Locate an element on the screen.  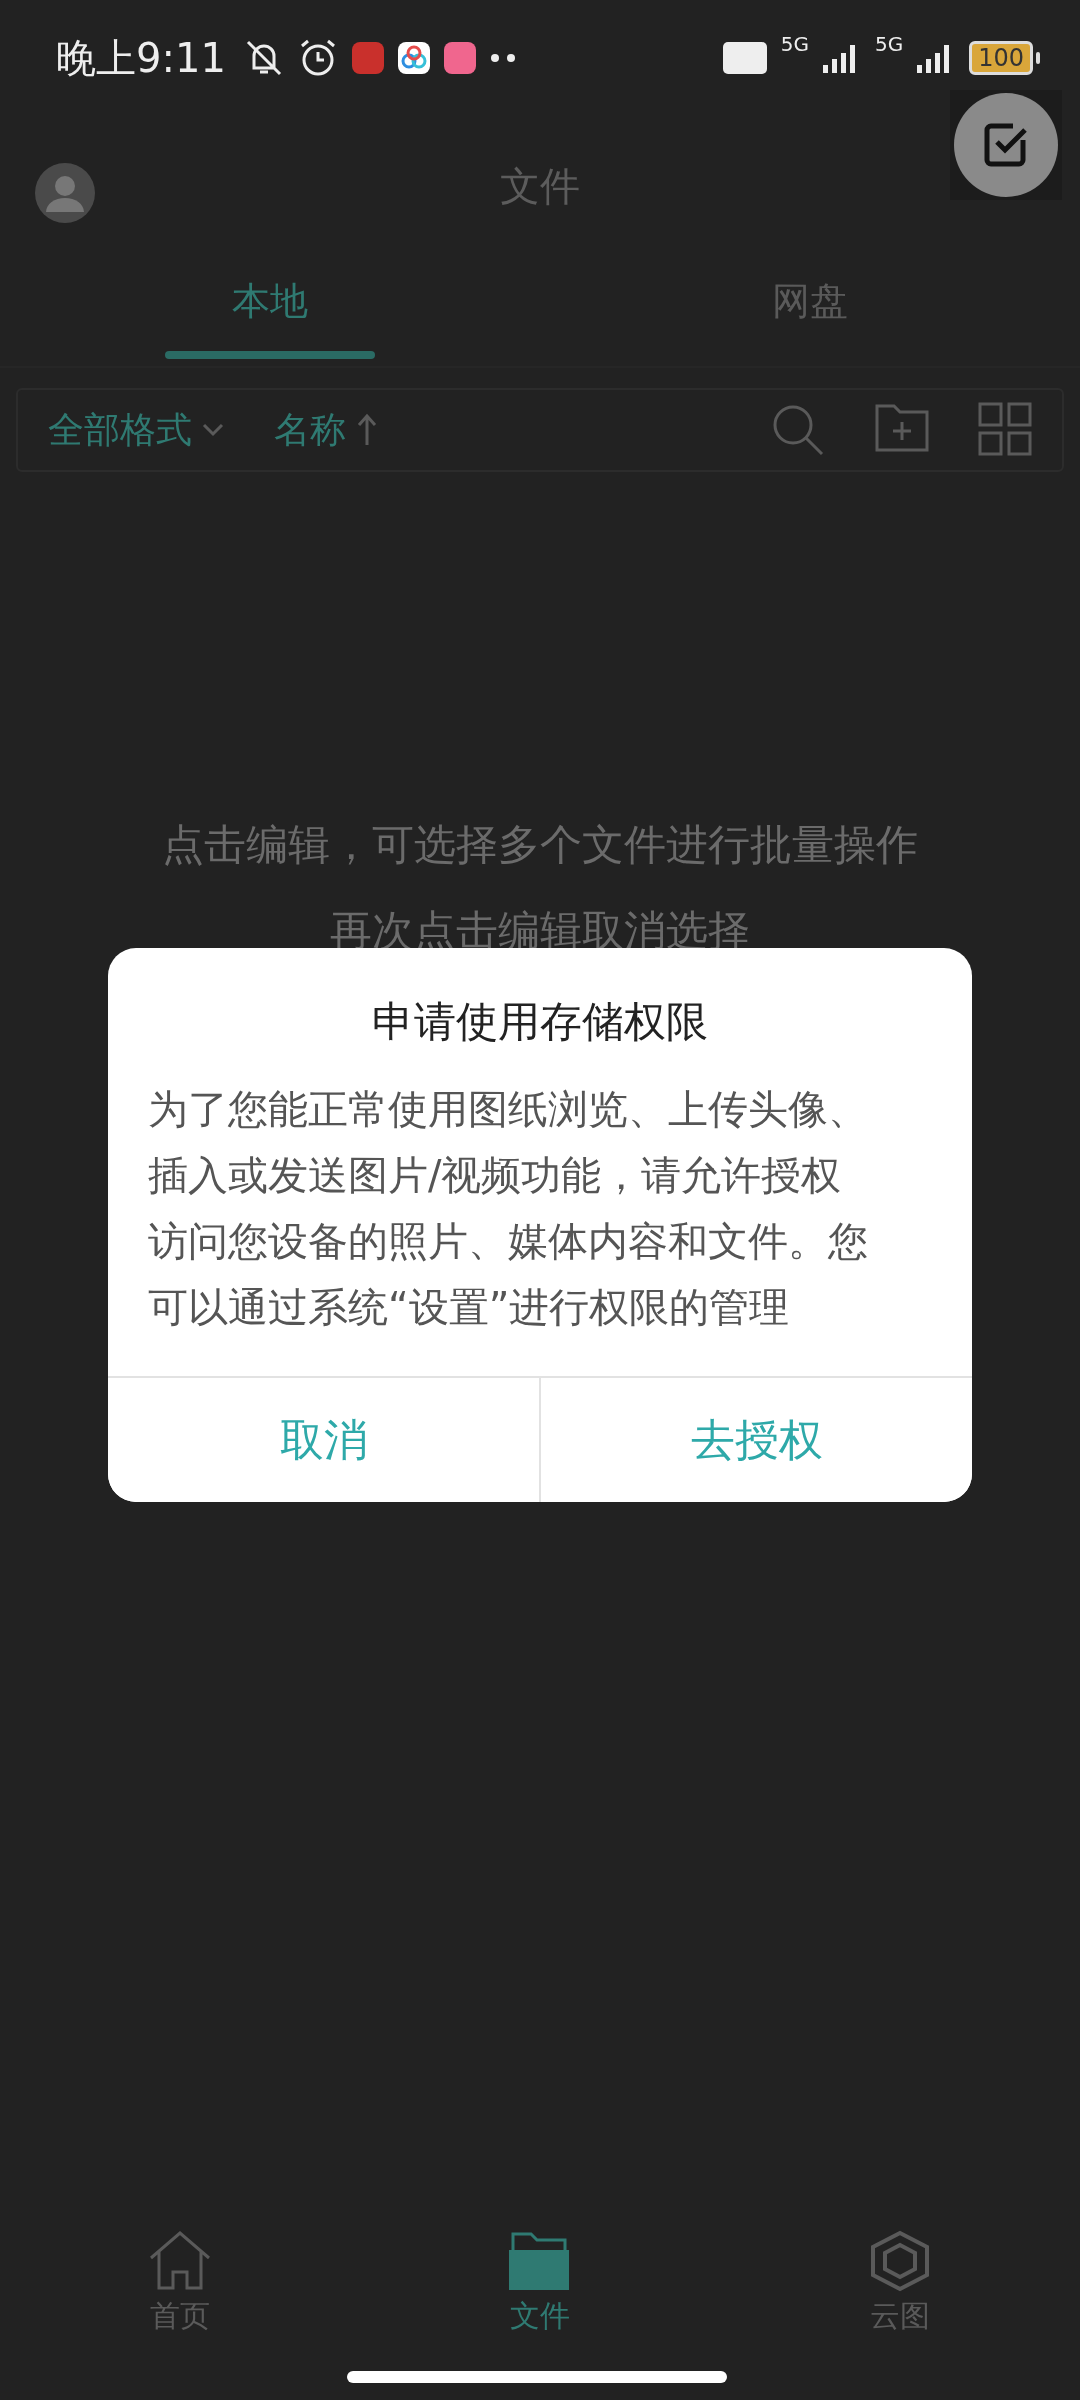
nav-tab: 云图 is located at coordinates (900, 2283).